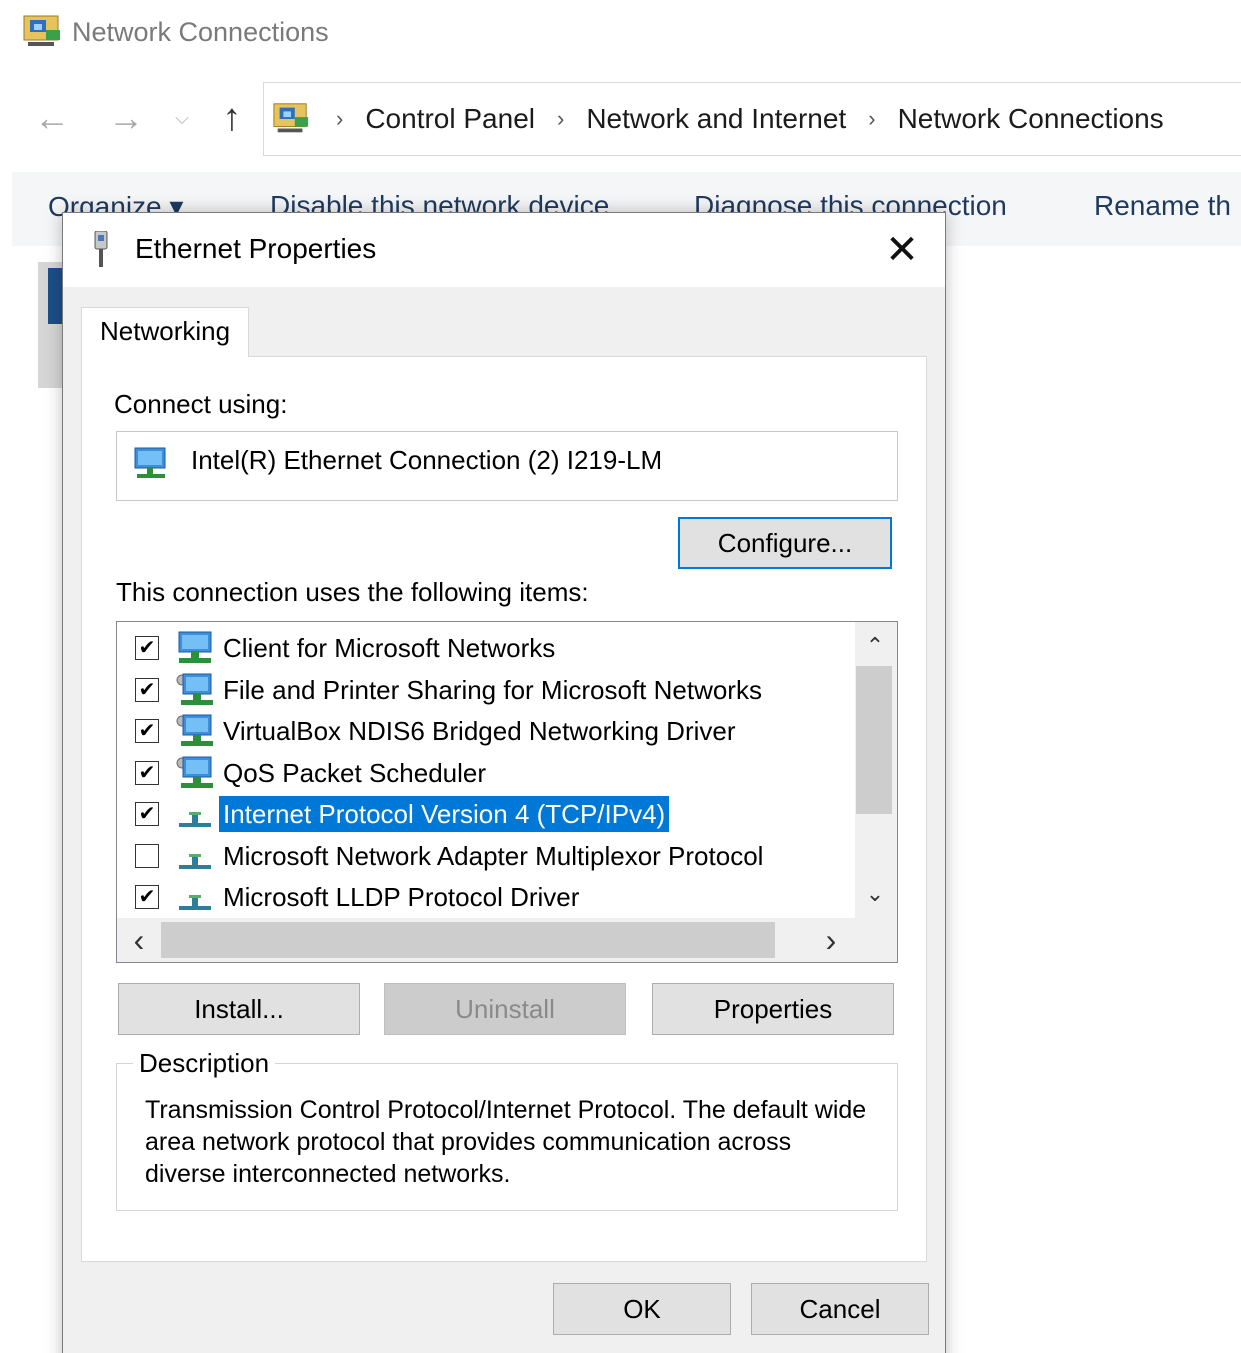  What do you see at coordinates (291, 119) in the screenshot?
I see `address-network-icon` at bounding box center [291, 119].